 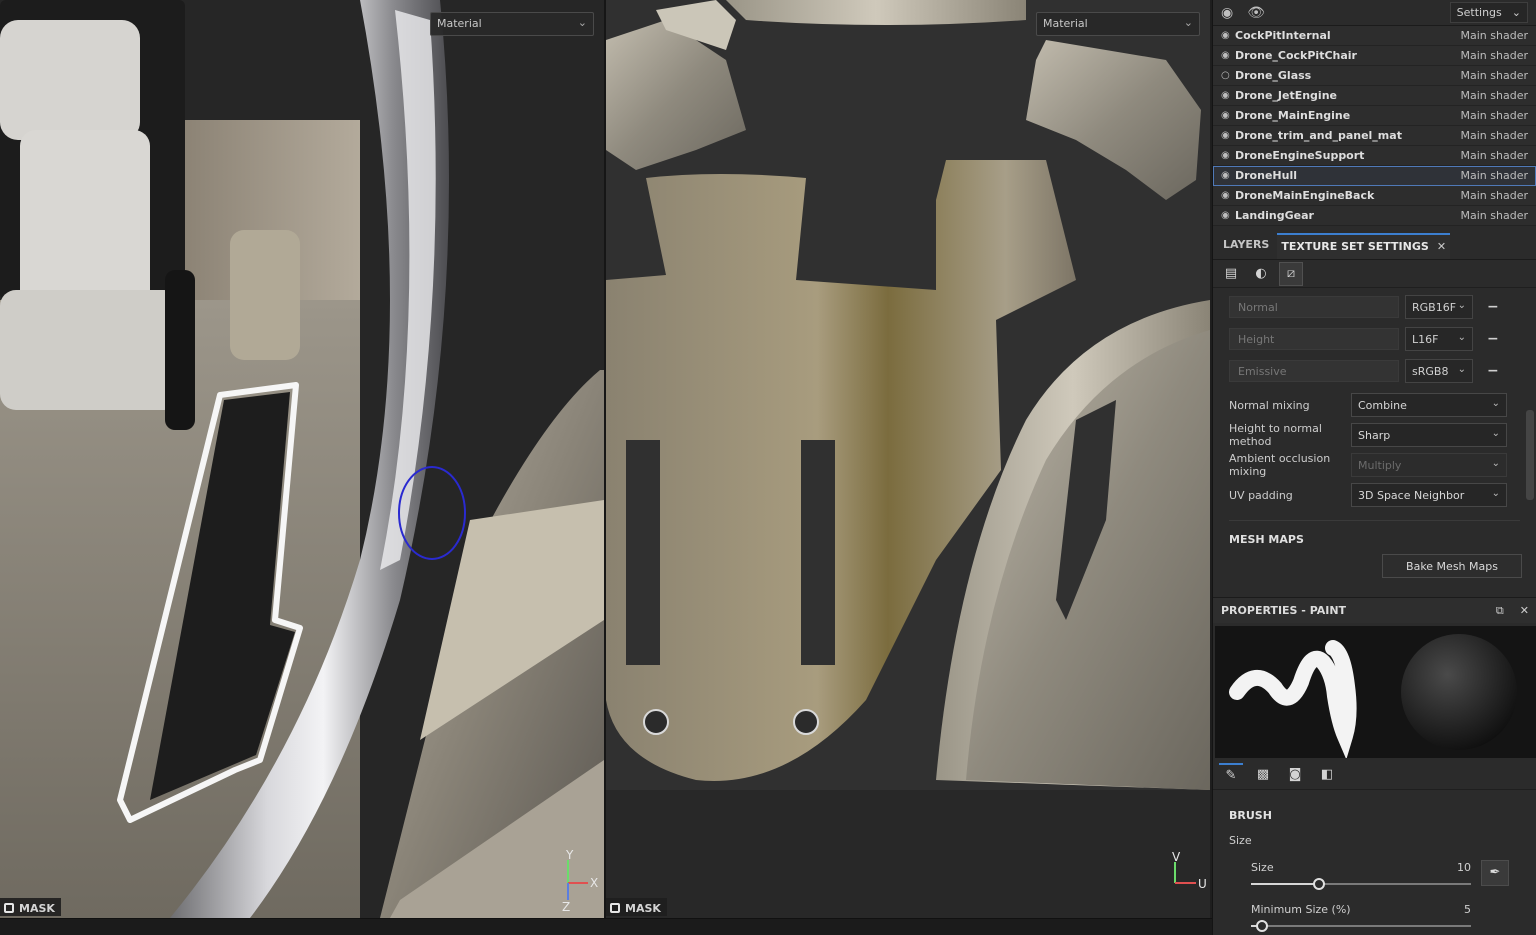 I want to click on min-size-value: 5, so click(x=1467, y=909).